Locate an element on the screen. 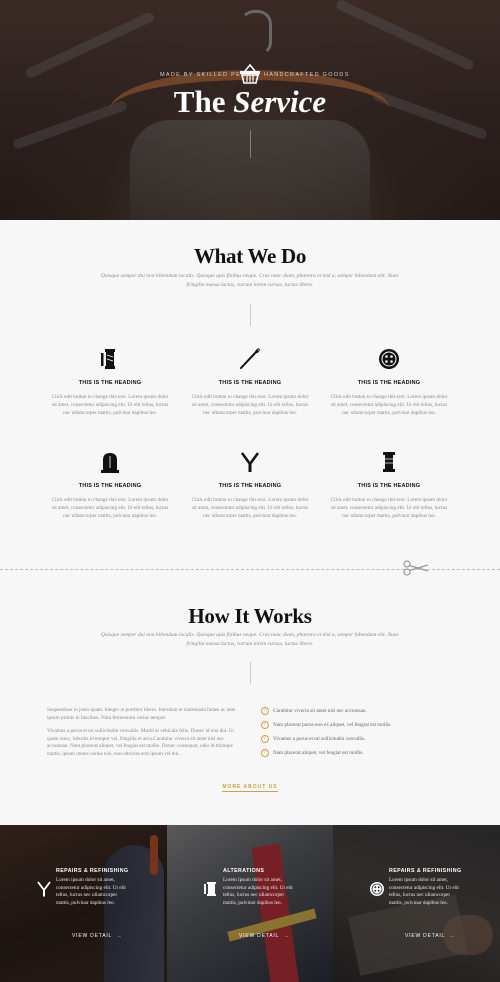 The height and width of the screenshot is (982, 500). hero-title-the: The is located at coordinates (199, 101).